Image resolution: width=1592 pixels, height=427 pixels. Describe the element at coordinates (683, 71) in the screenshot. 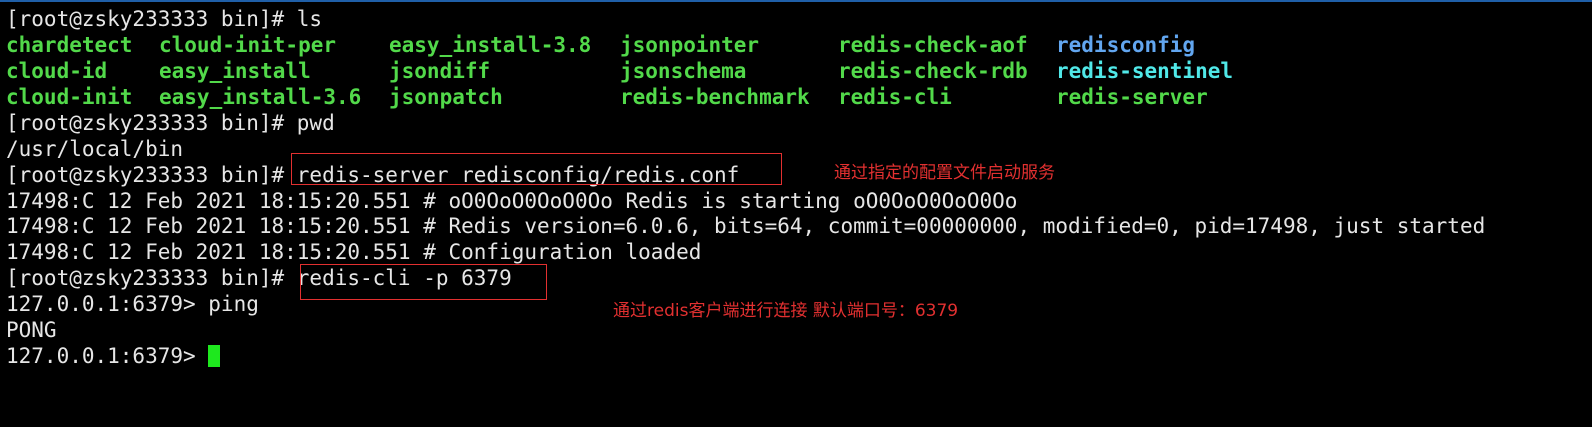

I see `ls-entry: jsonschema` at that location.